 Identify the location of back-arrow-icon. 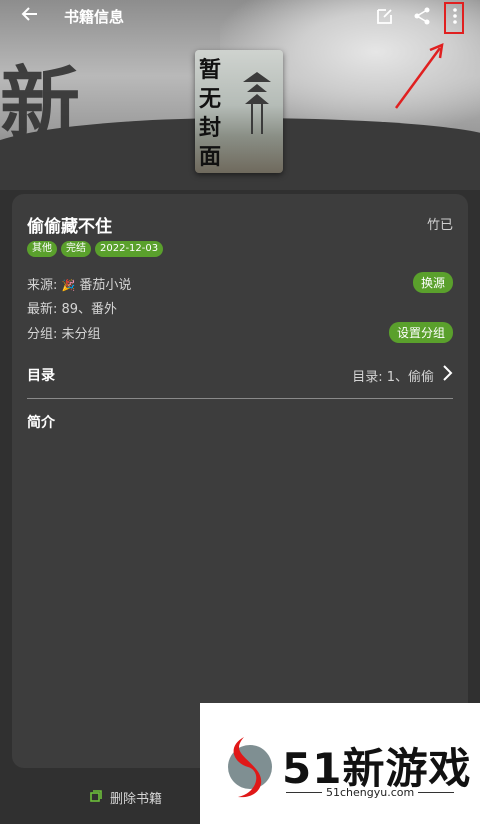
(30, 16).